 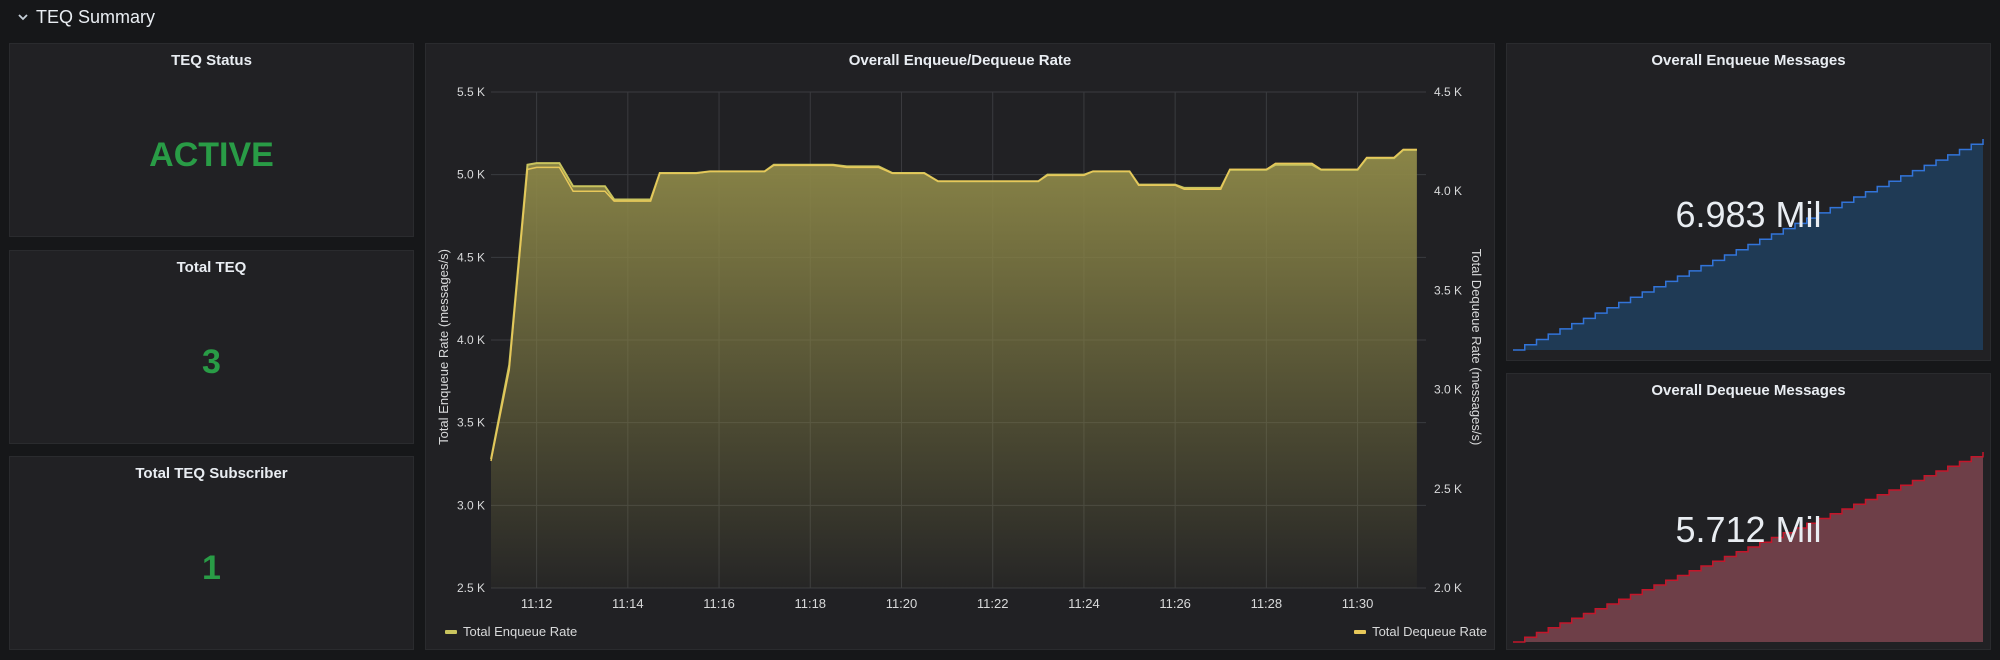 What do you see at coordinates (520, 631) in the screenshot?
I see `legend-label: Total Enqueue Rate` at bounding box center [520, 631].